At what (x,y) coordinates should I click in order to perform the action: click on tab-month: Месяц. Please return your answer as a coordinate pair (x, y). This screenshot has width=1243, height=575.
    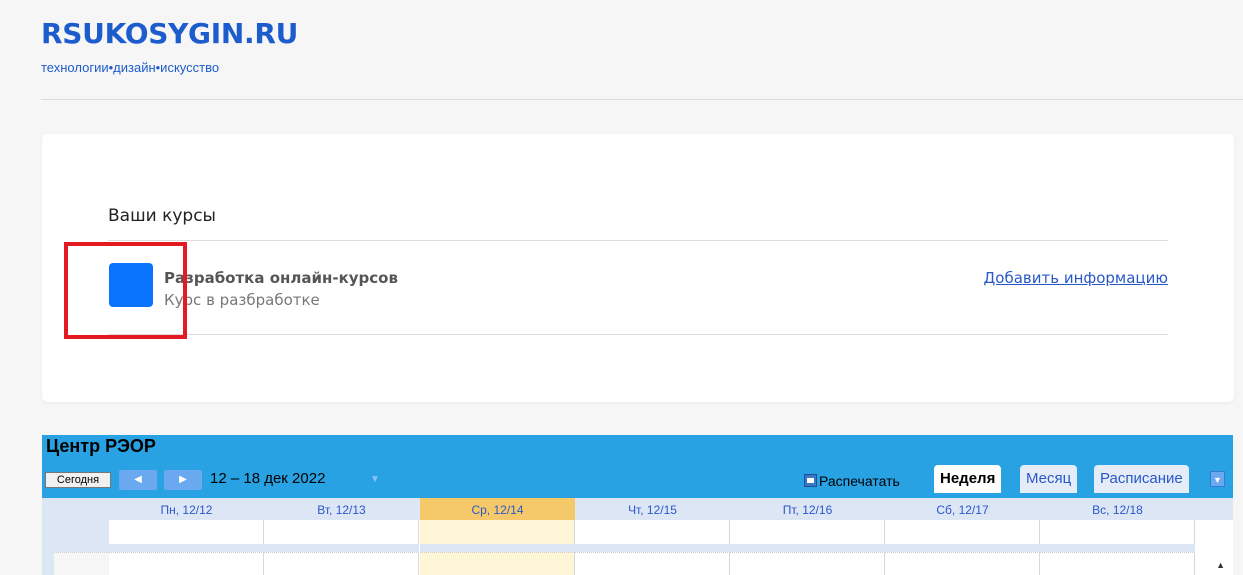
    Looking at the image, I should click on (1049, 479).